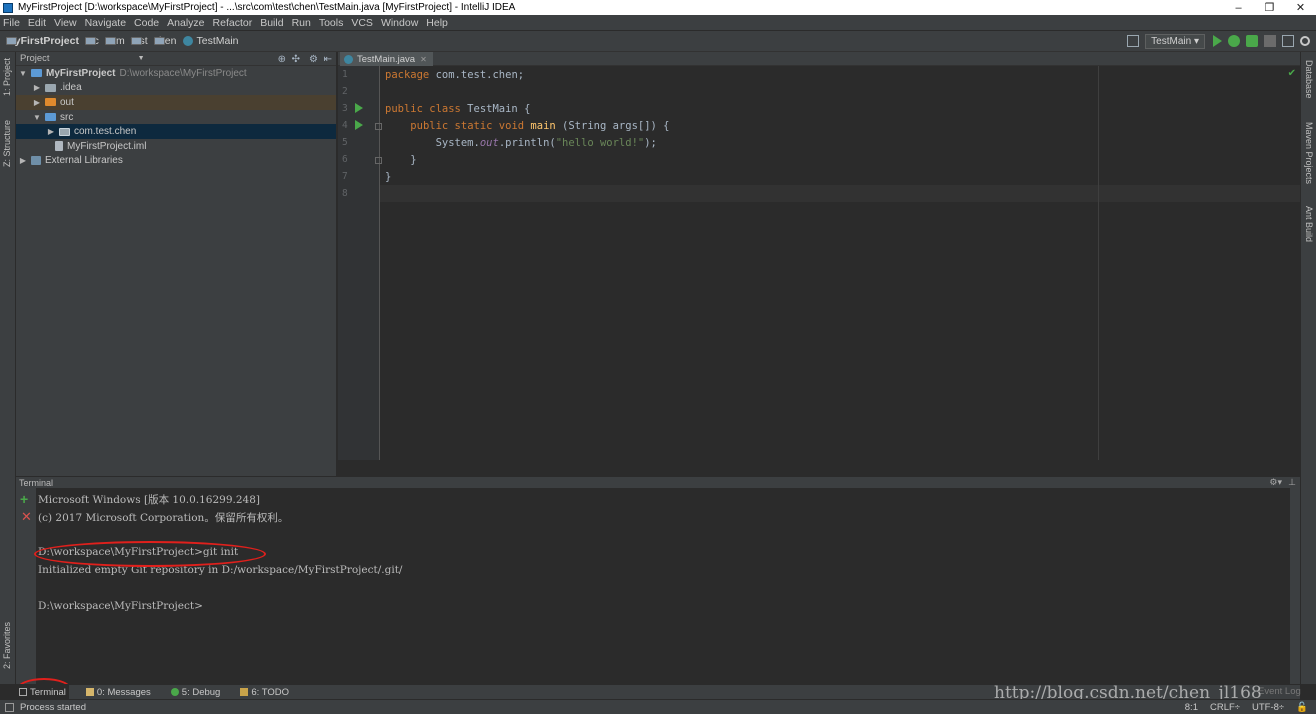 Image resolution: width=1316 pixels, height=714 pixels. I want to click on menu-vcs: VCS, so click(362, 23).